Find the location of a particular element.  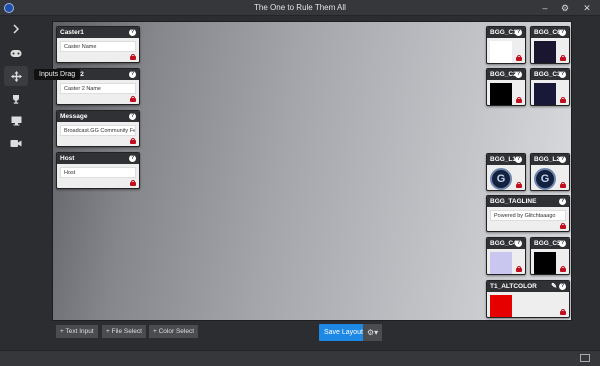

sidebar-trophy-icon is located at coordinates (16, 99).